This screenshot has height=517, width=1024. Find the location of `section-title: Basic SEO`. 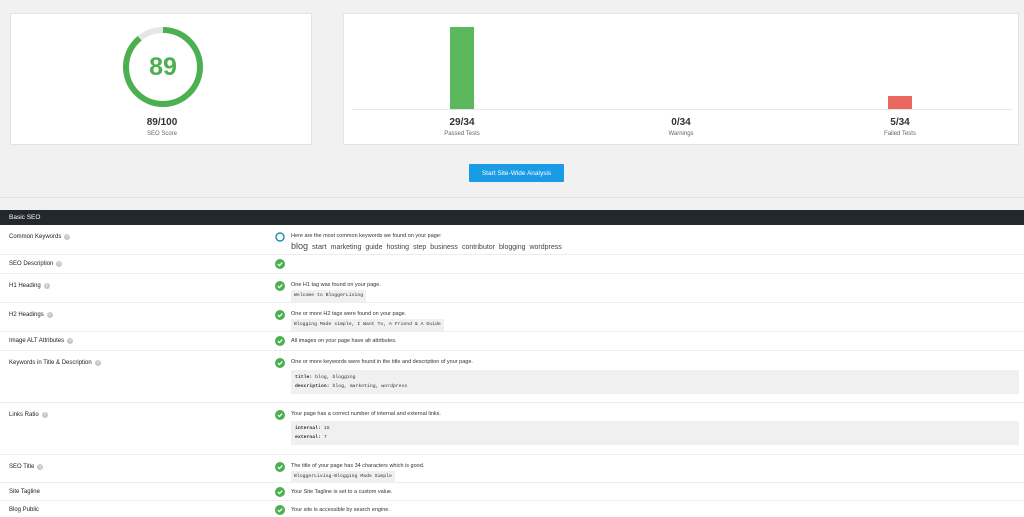

section-title: Basic SEO is located at coordinates (512, 217).